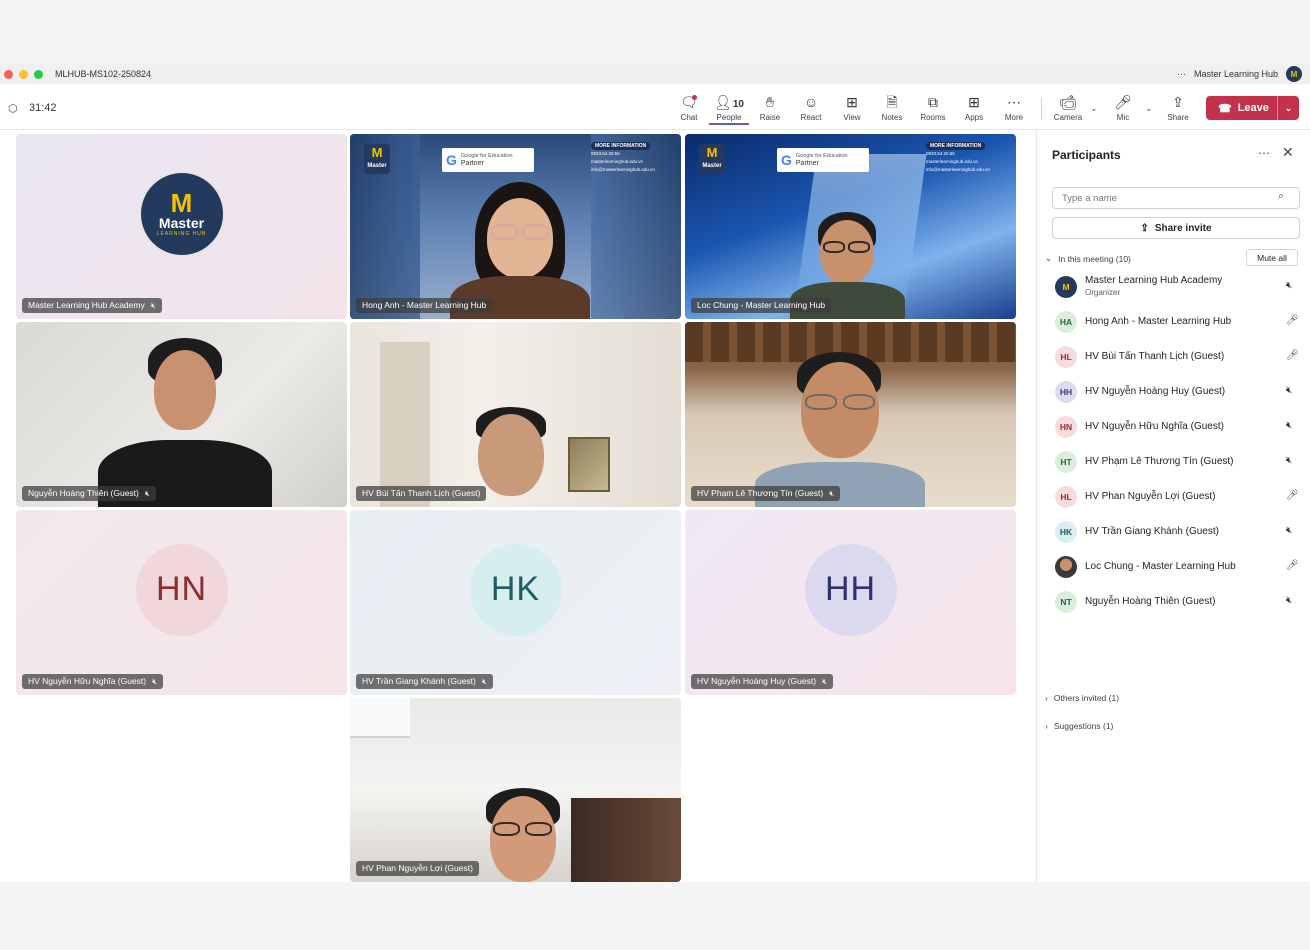 The height and width of the screenshot is (950, 1310). I want to click on video-tile: Nguyễn Hoàng Thiên (Guest) 🔇︎, so click(181, 414).